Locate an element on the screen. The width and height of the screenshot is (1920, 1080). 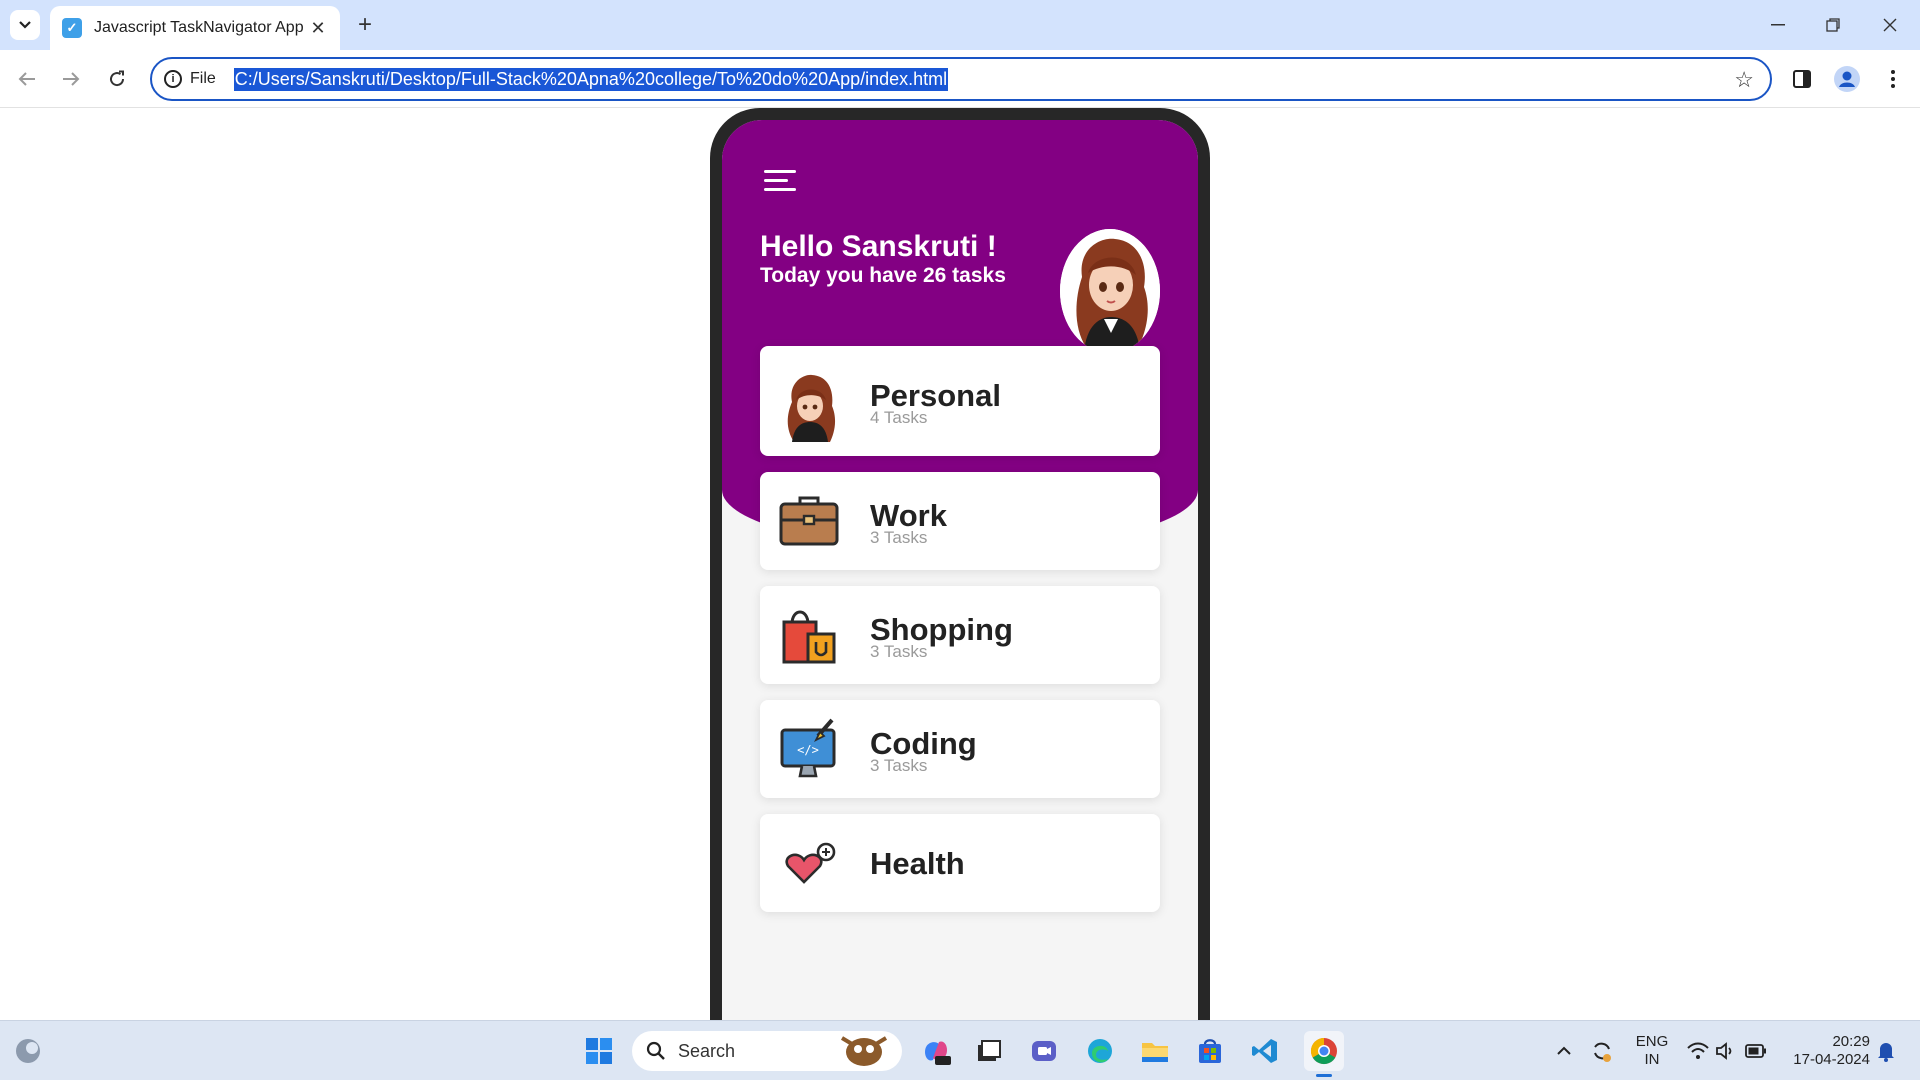
kebab-menu-icon is located at coordinates (1893, 79).